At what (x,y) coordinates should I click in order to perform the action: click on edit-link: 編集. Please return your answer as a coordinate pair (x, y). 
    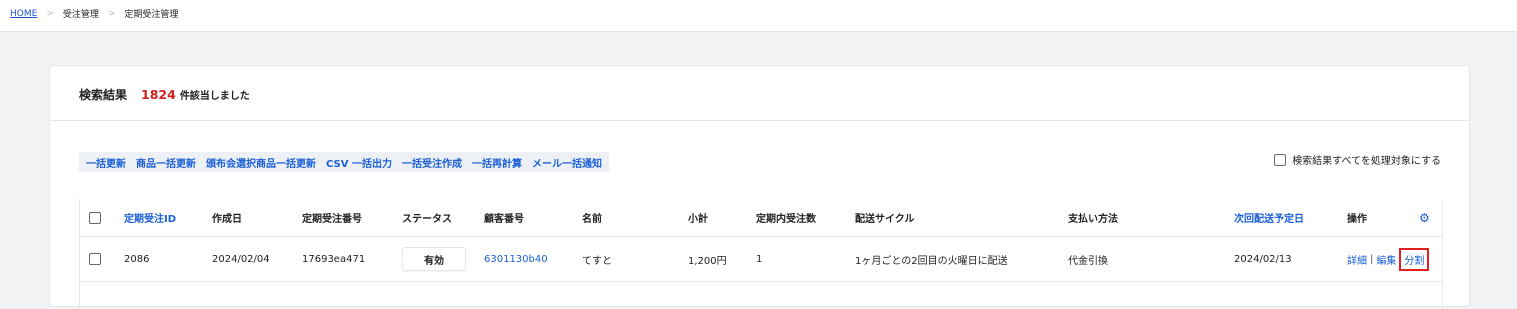
    Looking at the image, I should click on (1386, 259).